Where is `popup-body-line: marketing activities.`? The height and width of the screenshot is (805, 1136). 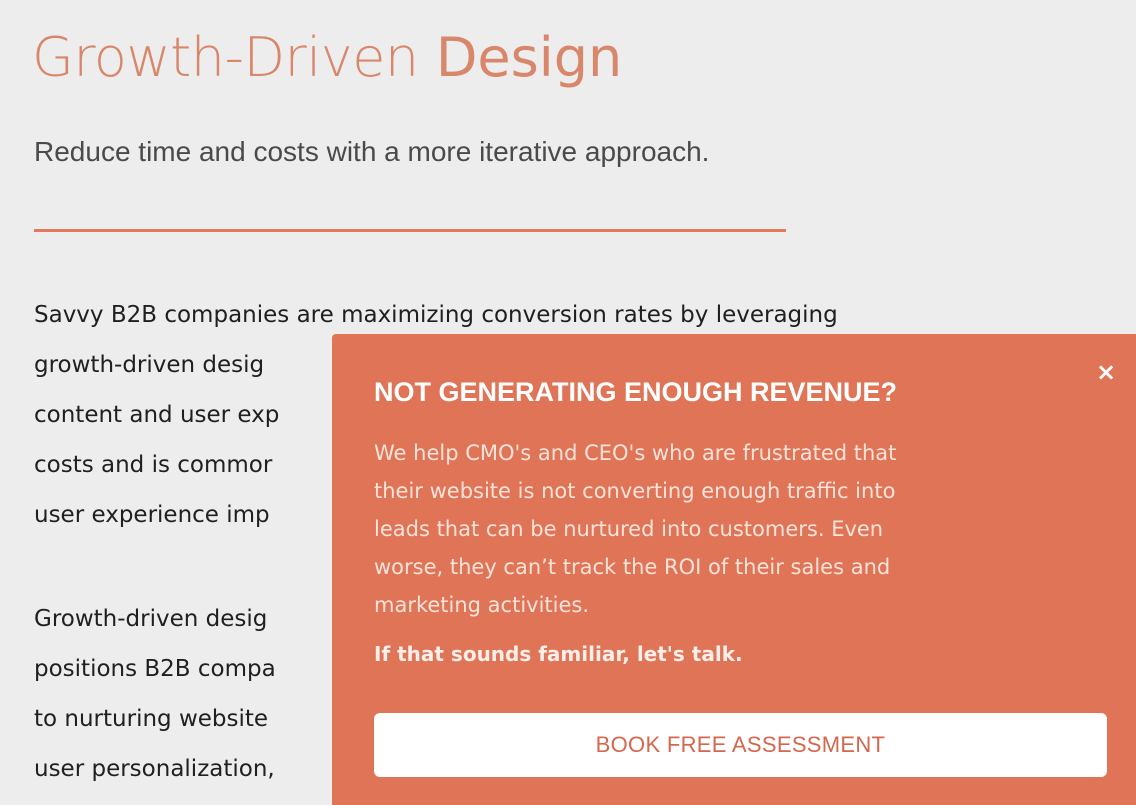
popup-body-line: marketing activities. is located at coordinates (482, 605).